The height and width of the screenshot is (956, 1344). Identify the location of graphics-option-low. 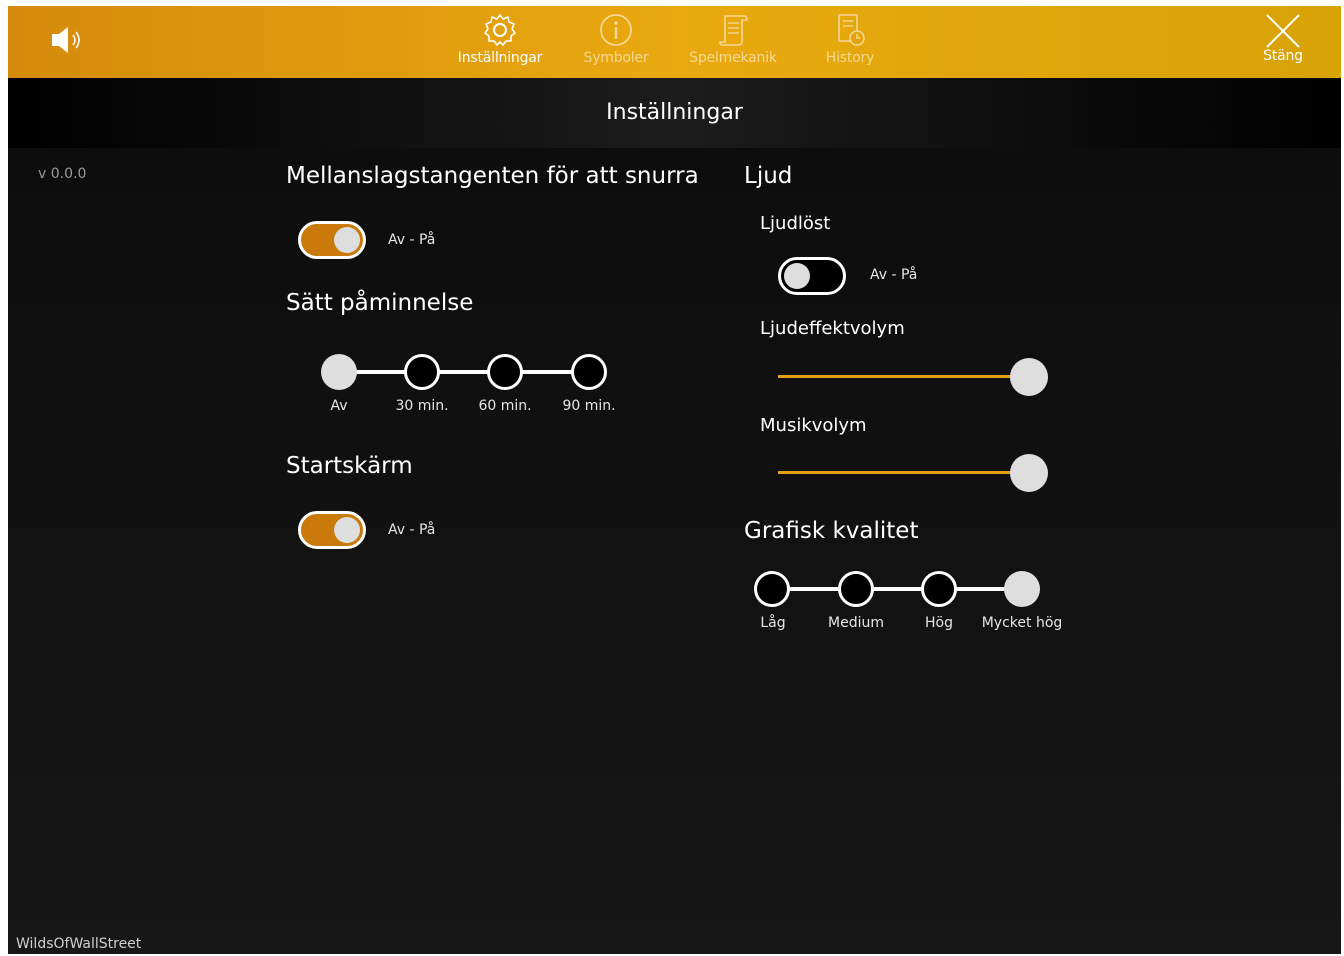
(772, 589).